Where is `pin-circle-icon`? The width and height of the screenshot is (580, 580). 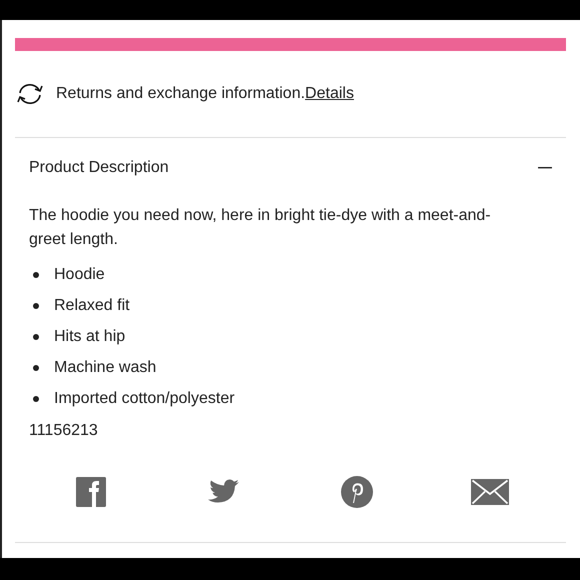 pin-circle-icon is located at coordinates (356, 492).